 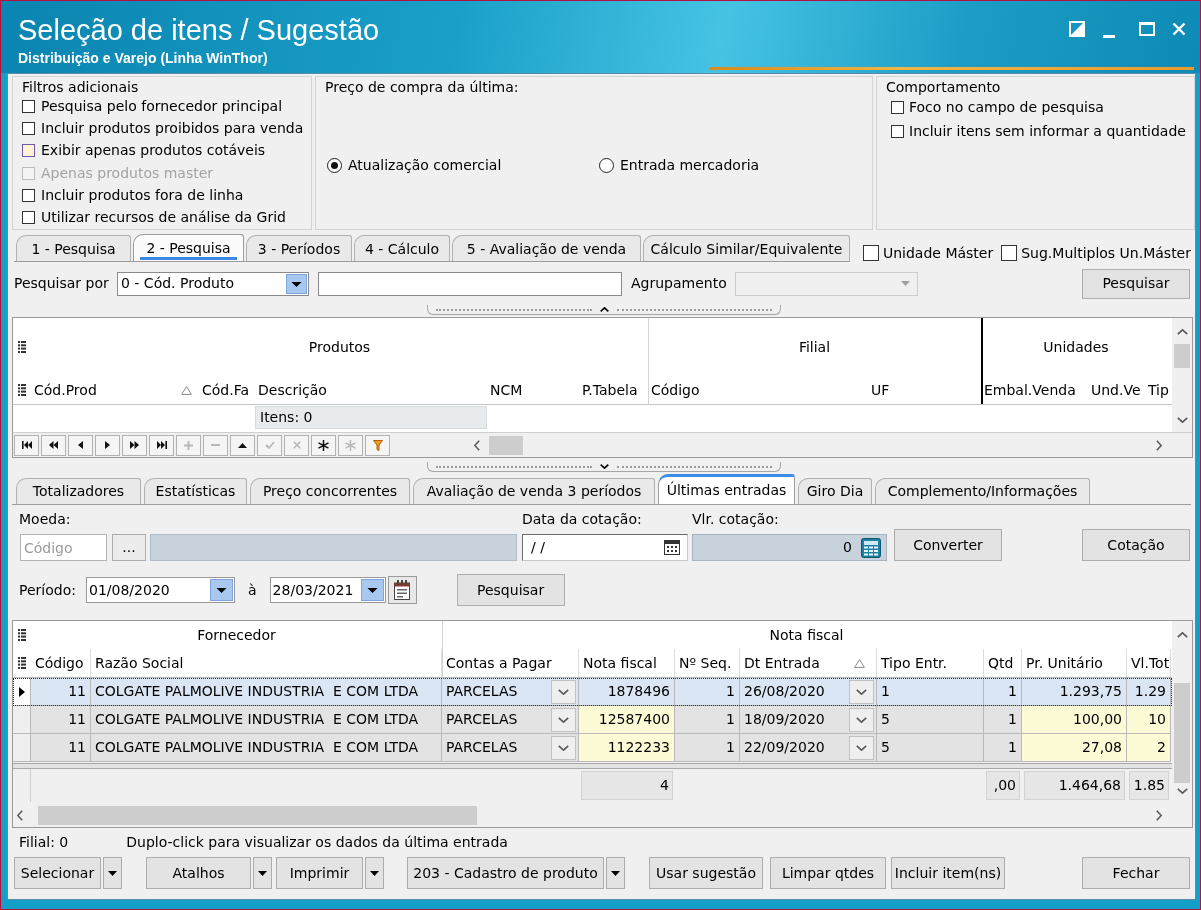 I want to click on column-header: Dt Entrada, so click(x=808, y=663).